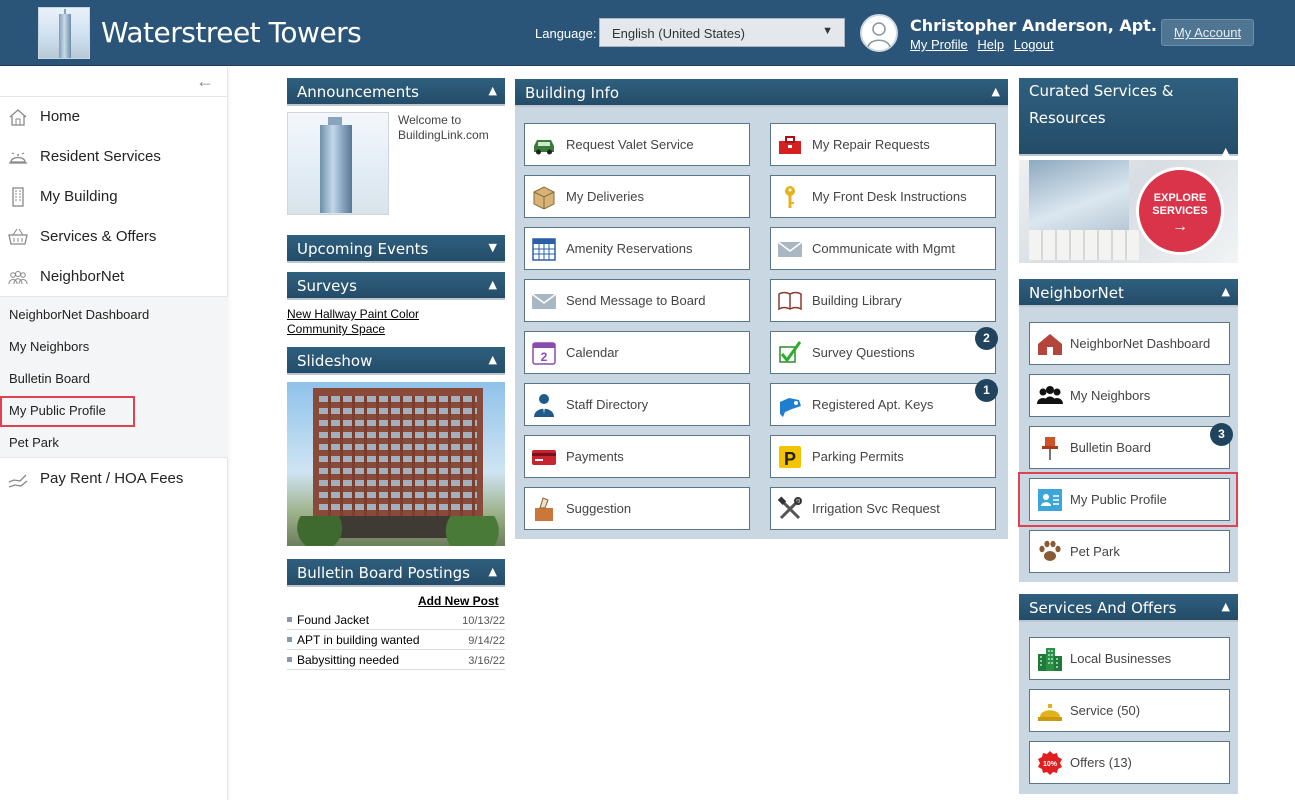  What do you see at coordinates (637, 404) in the screenshot?
I see `tile-staff-directory: Staff Directory` at bounding box center [637, 404].